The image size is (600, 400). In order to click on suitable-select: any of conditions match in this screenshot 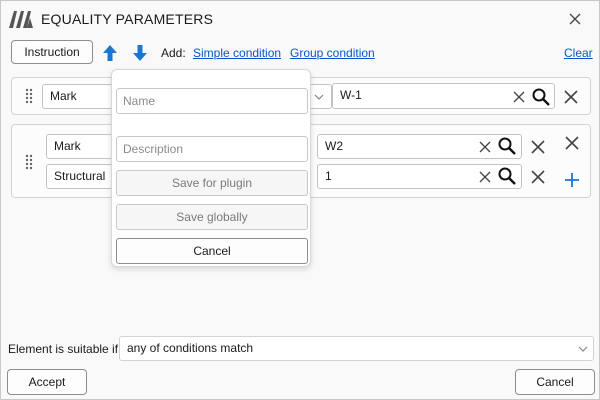, I will do `click(356, 348)`.